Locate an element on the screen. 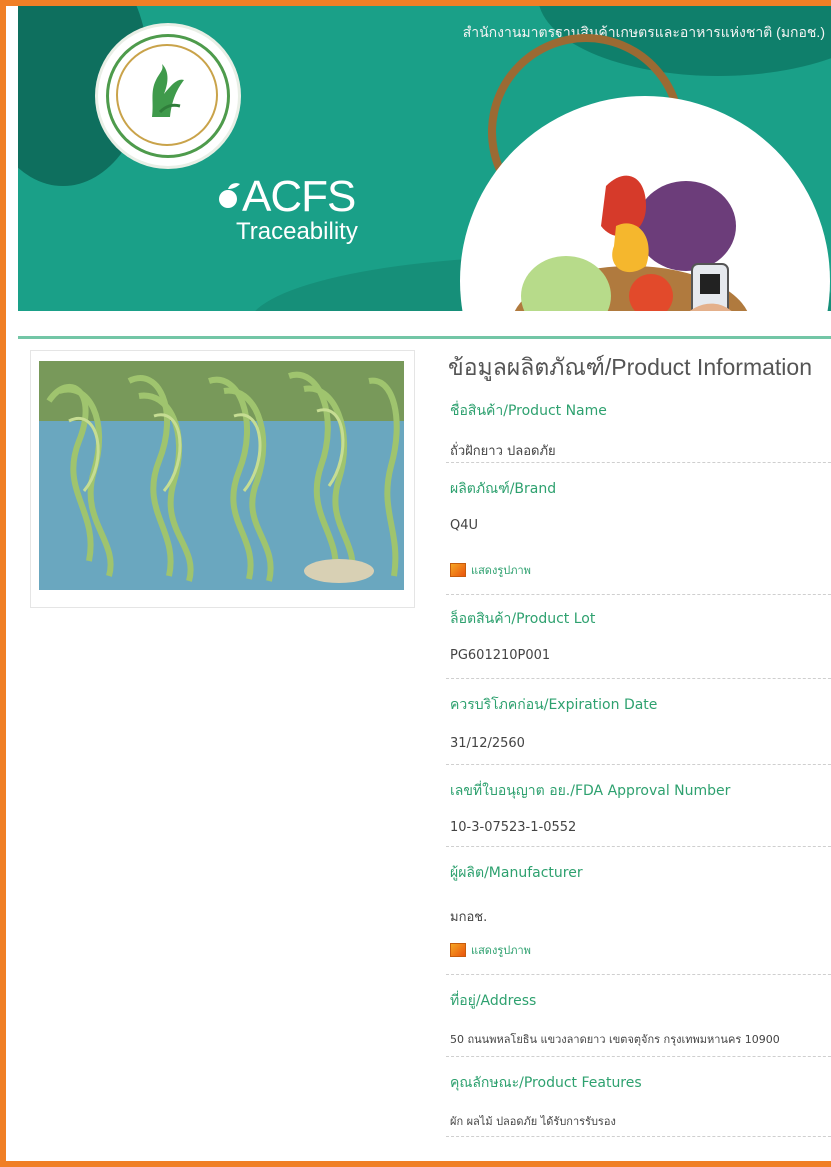 This screenshot has height=1167, width=831. expiration-date-label: ควรบริโภคก่อน/Expiration Date is located at coordinates (554, 705).